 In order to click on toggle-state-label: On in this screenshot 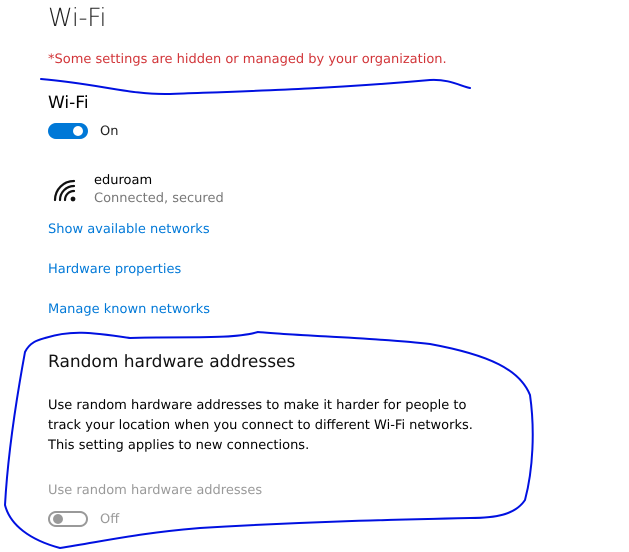, I will do `click(109, 131)`.